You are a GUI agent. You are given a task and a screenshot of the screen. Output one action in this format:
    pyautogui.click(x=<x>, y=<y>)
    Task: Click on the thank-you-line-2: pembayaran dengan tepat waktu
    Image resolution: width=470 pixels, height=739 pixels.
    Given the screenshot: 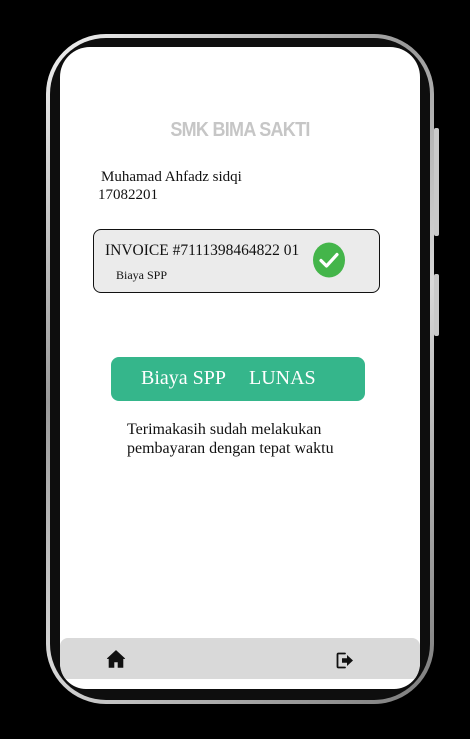 What is the action you would take?
    pyautogui.click(x=230, y=448)
    